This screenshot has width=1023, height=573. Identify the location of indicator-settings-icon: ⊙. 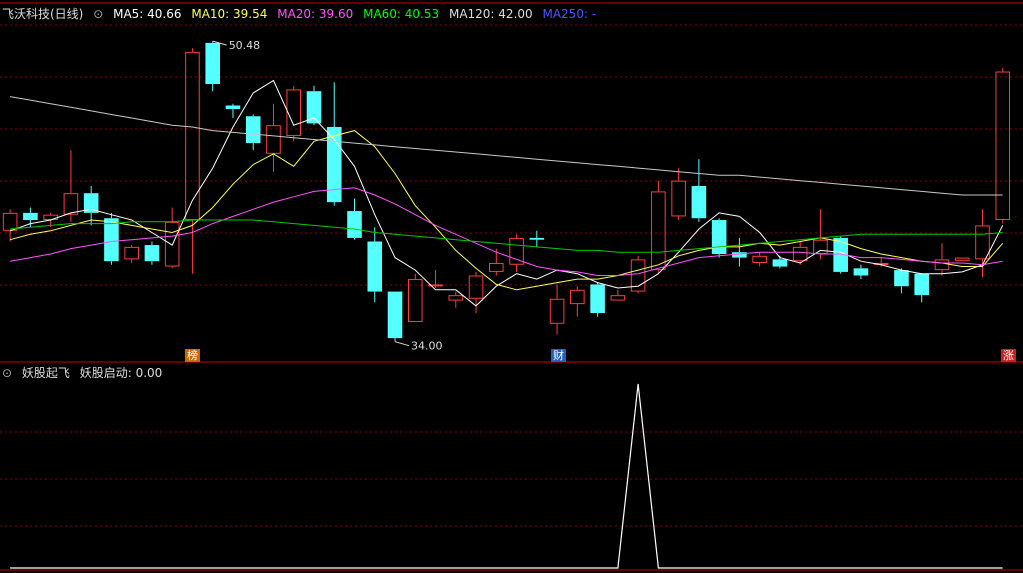
(7, 373).